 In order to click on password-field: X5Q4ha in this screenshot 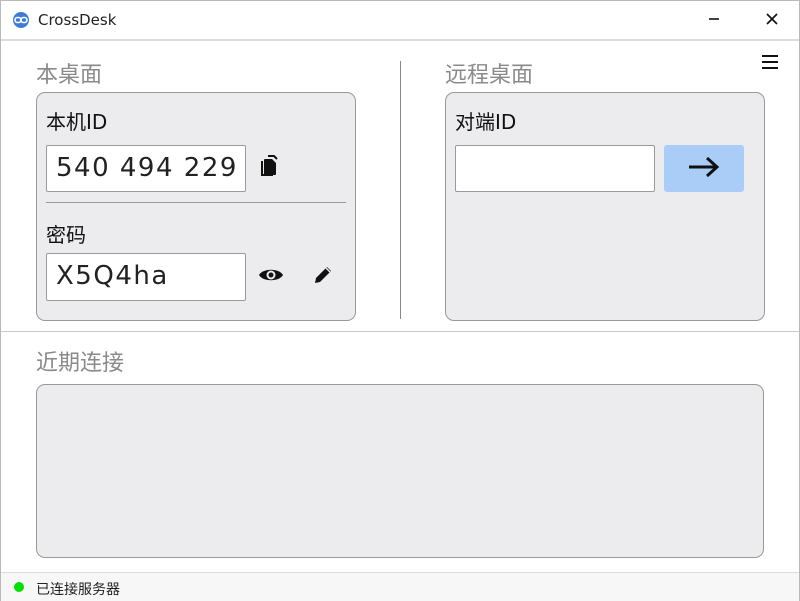, I will do `click(146, 277)`.